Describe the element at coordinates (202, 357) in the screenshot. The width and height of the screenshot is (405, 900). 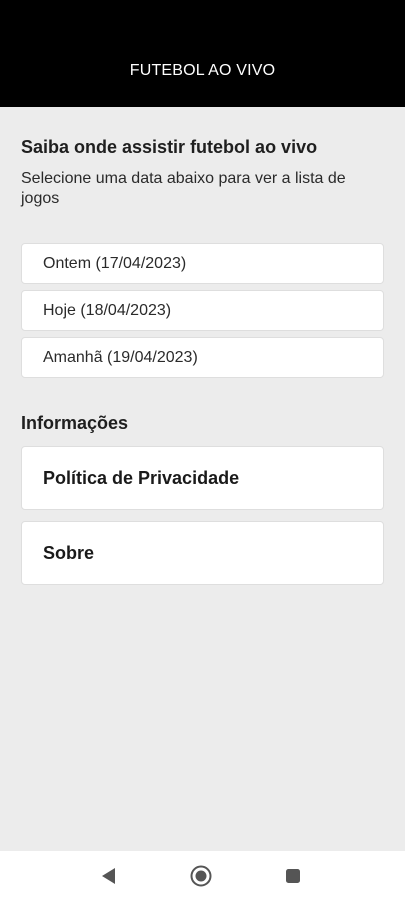
I see `date-item-tomorrow: Amanhã (19/04/2023)` at that location.